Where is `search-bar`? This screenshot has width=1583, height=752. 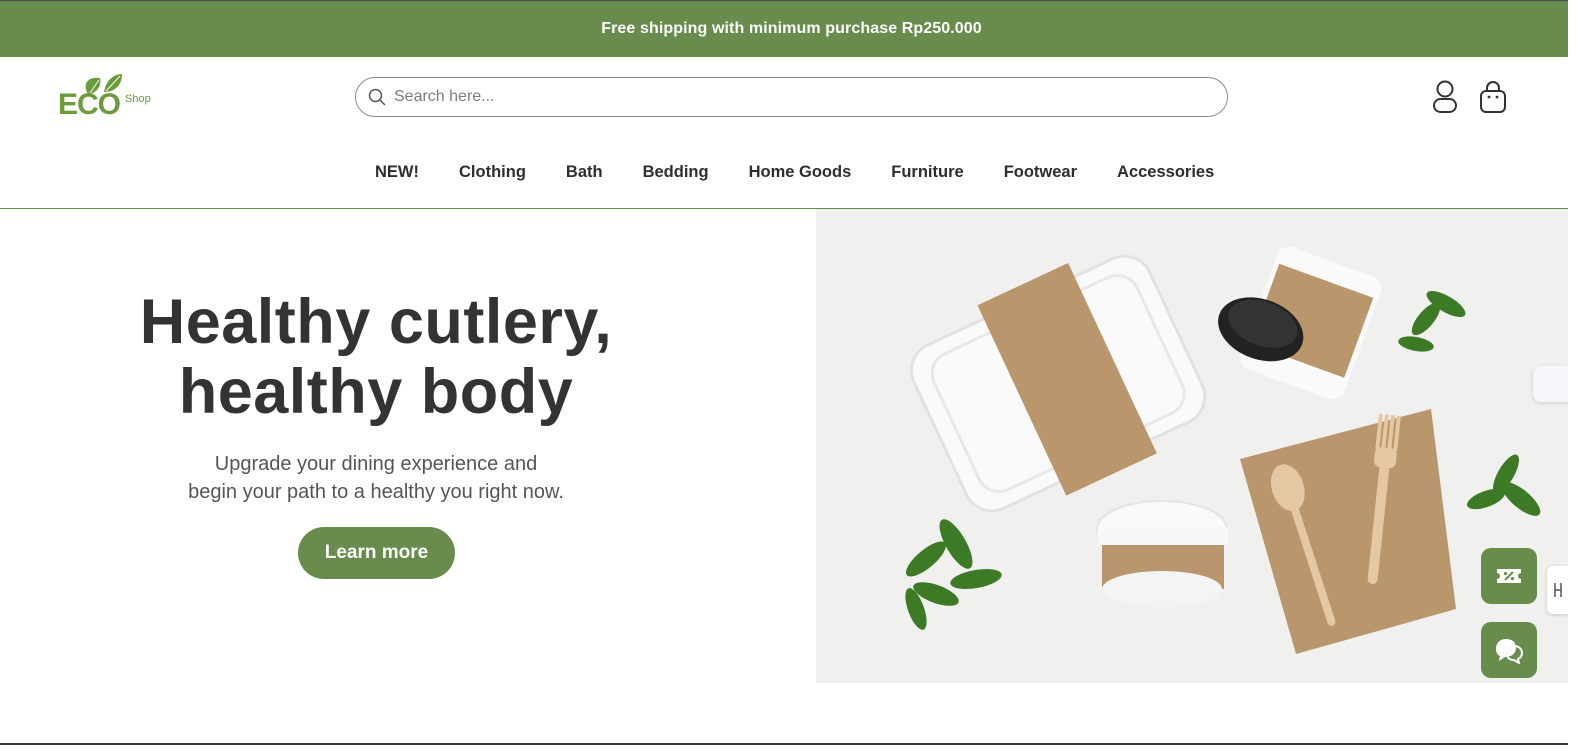
search-bar is located at coordinates (791, 97).